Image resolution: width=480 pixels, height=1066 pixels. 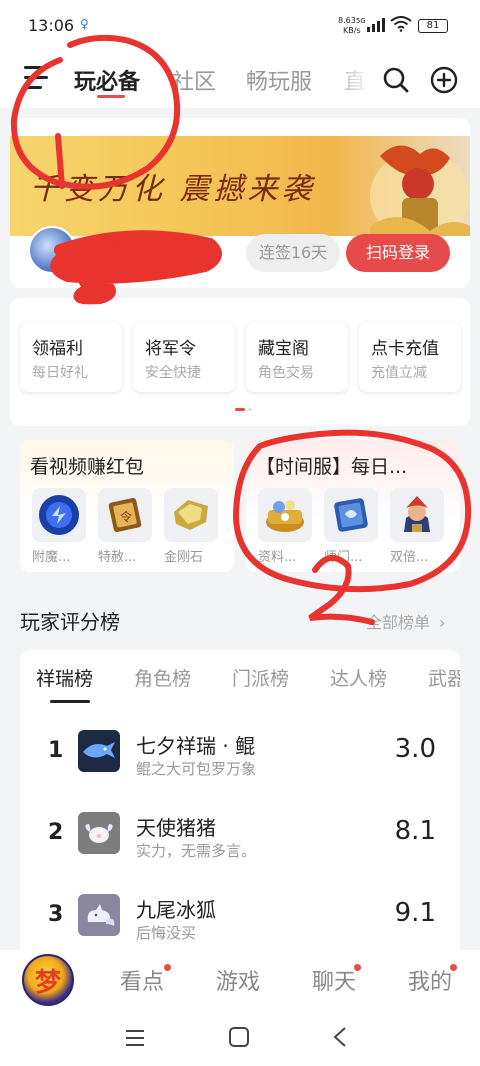 What do you see at coordinates (405, 349) in the screenshot?
I see `quick-link-title: 点卡充值` at bounding box center [405, 349].